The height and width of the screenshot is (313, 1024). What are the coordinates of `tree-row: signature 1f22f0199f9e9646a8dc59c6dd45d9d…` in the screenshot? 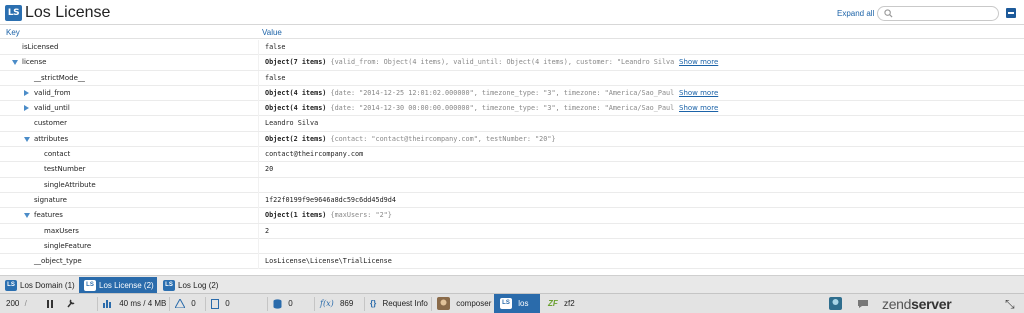 It's located at (512, 200).